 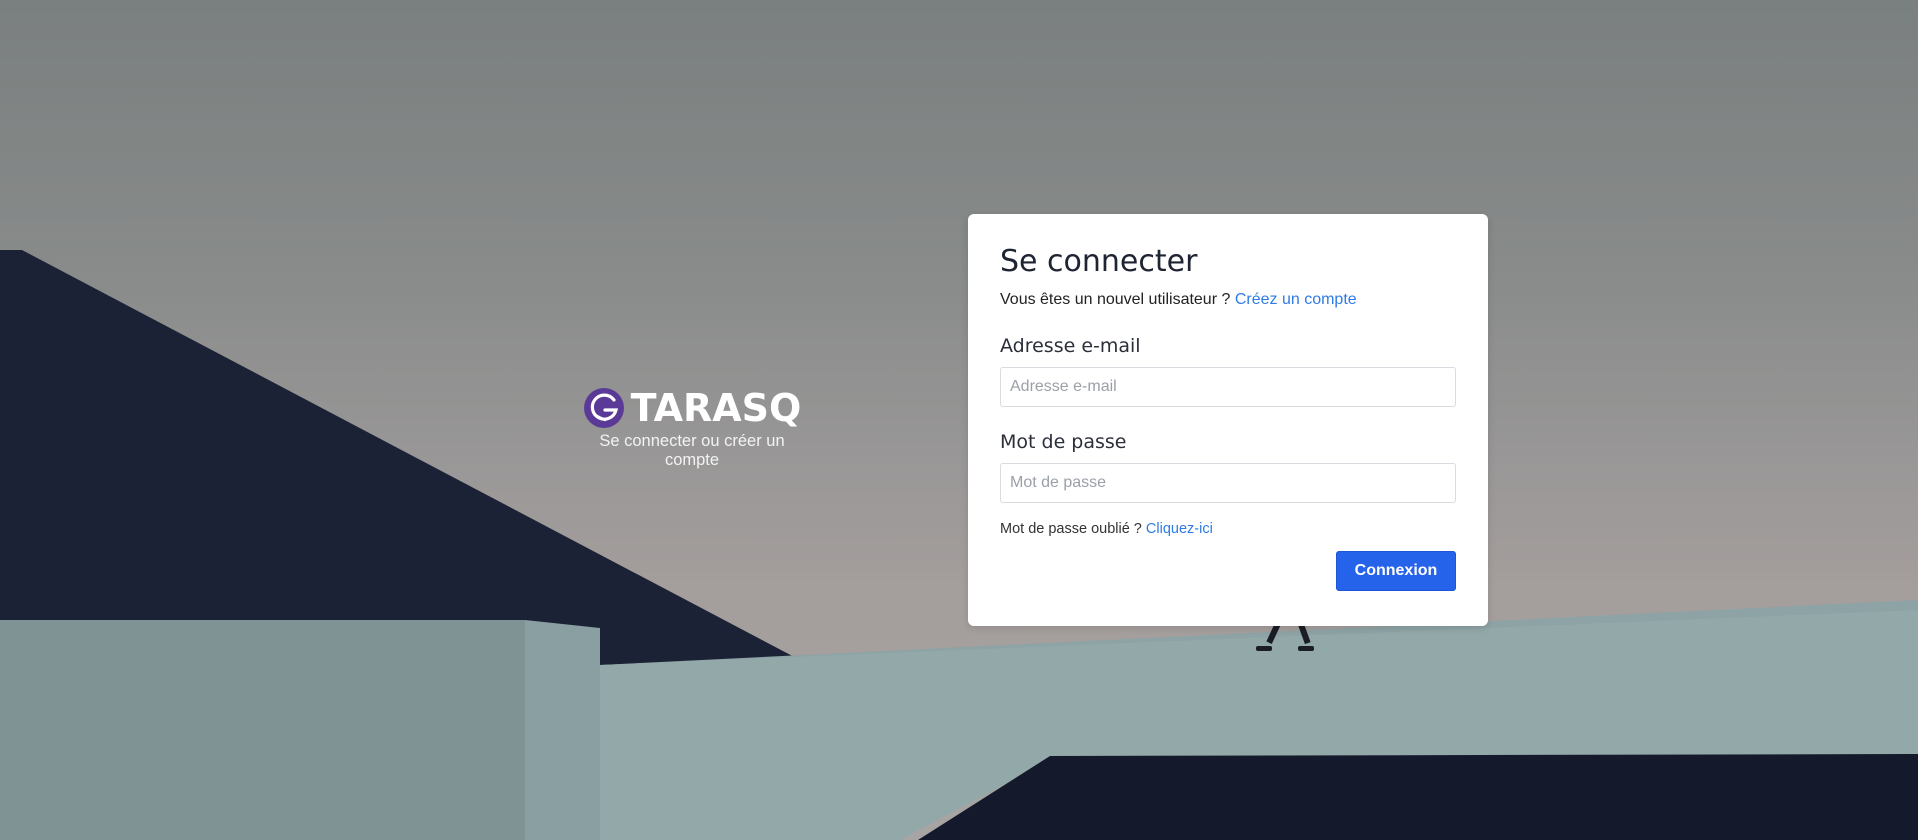 What do you see at coordinates (1115, 299) in the screenshot?
I see `new-user-text: Vous êtes un nouvel utilisateur ?` at bounding box center [1115, 299].